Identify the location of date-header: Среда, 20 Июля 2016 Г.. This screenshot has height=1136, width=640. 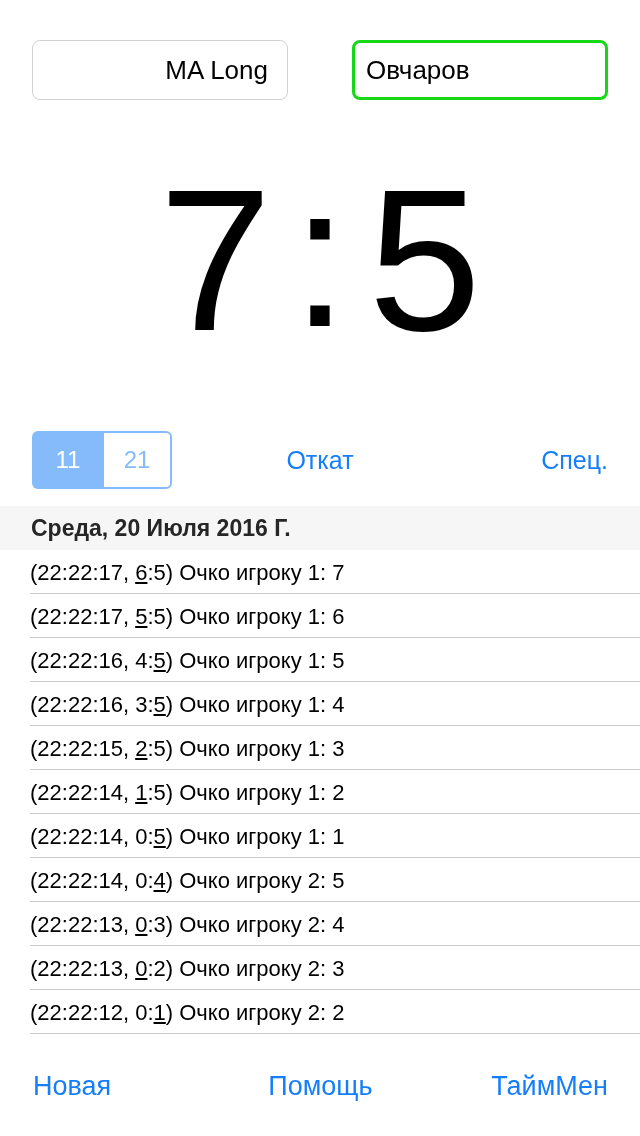
(320, 528).